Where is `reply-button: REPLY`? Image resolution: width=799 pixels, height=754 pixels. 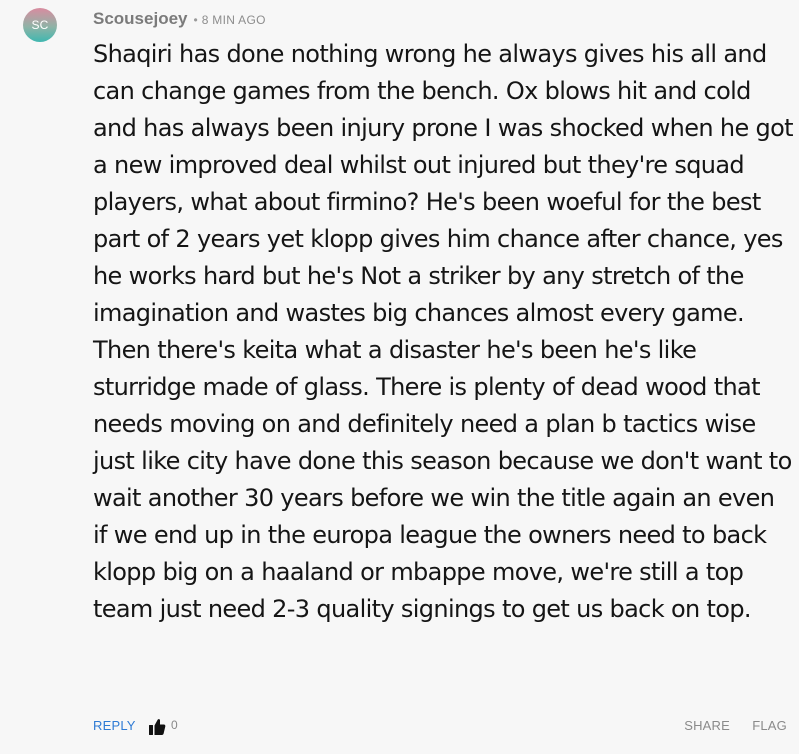 reply-button: REPLY is located at coordinates (114, 725).